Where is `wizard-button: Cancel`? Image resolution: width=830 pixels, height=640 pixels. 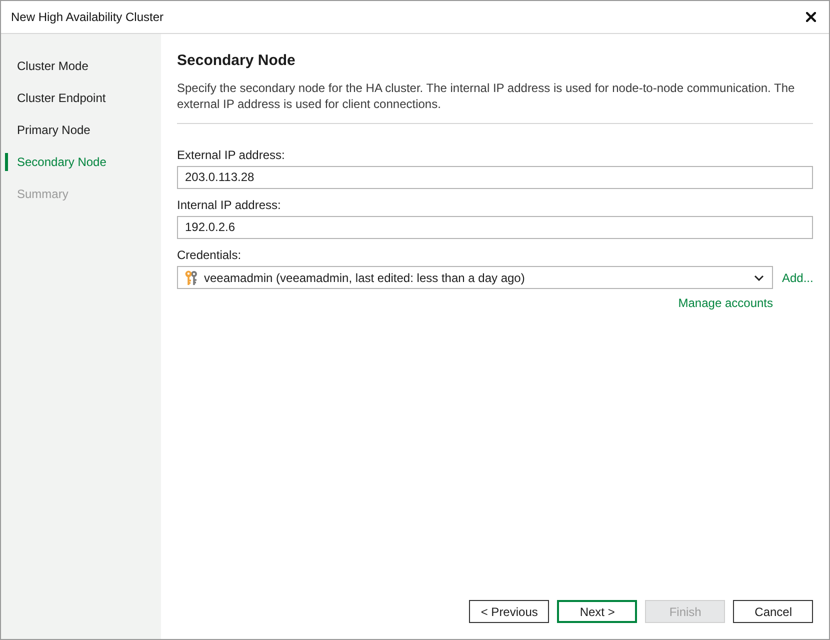
wizard-button: Cancel is located at coordinates (773, 611).